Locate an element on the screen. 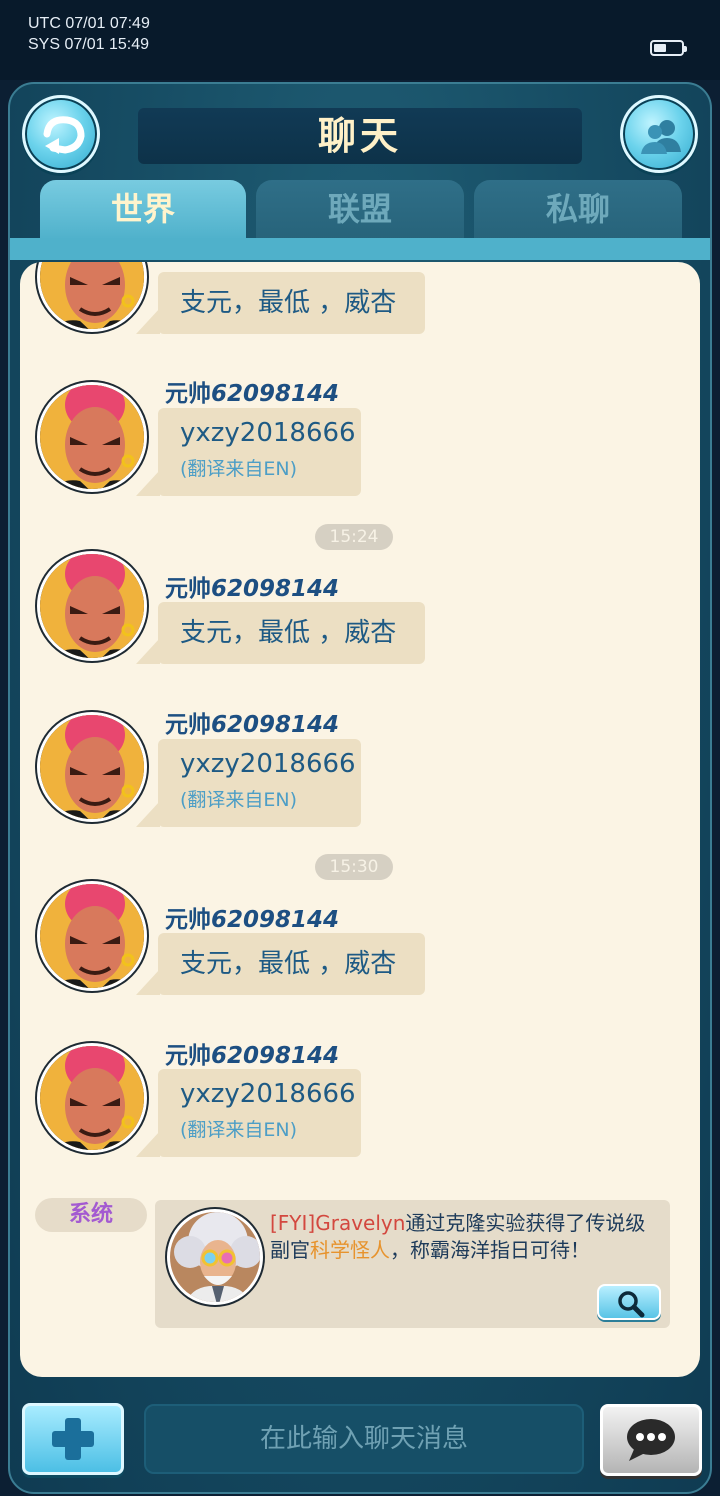  tab-world: 世界 is located at coordinates (143, 210).